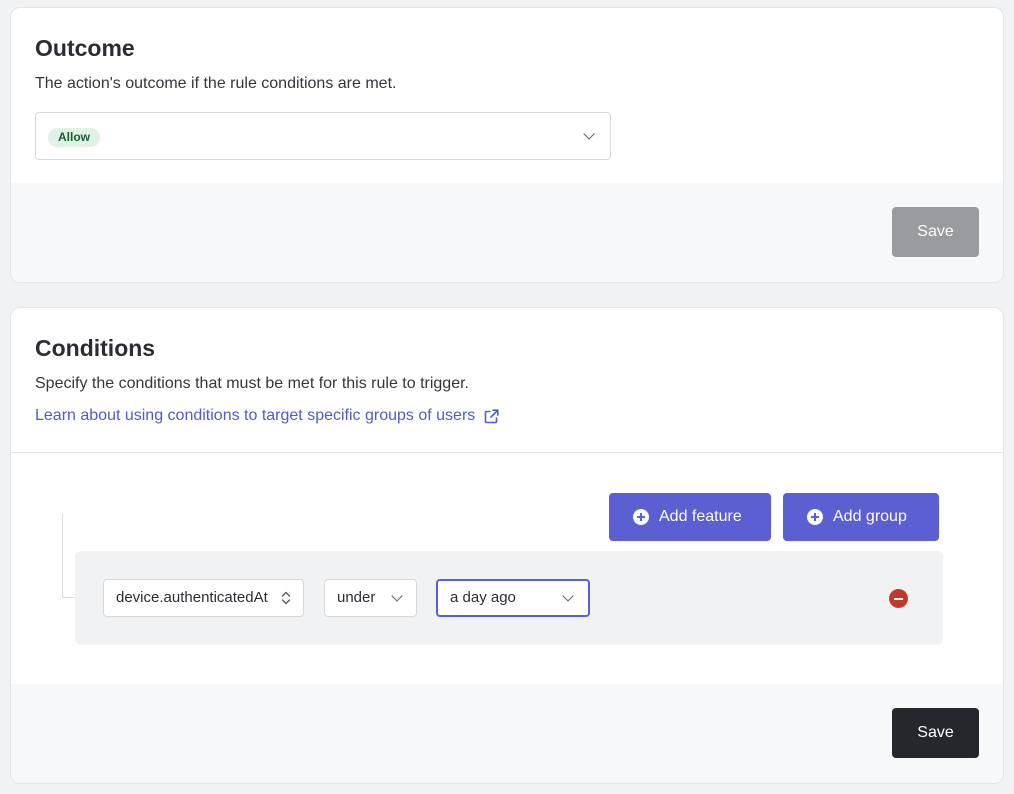 The image size is (1014, 794). I want to click on external-link-icon, so click(491, 415).